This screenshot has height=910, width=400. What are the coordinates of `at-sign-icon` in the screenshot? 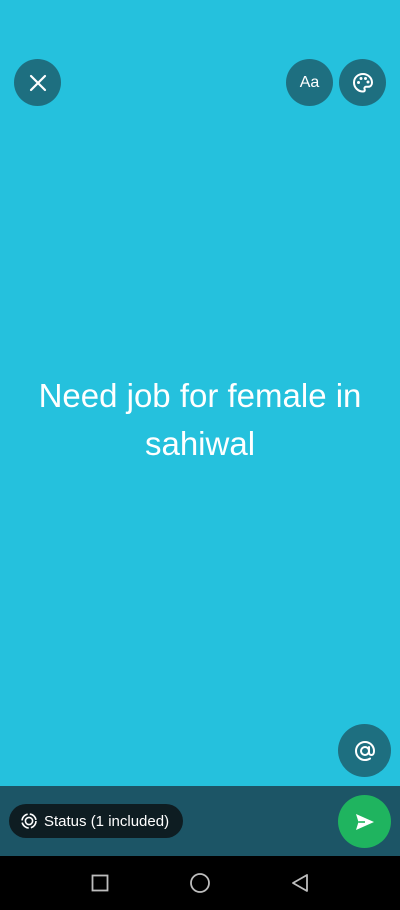 It's located at (364, 750).